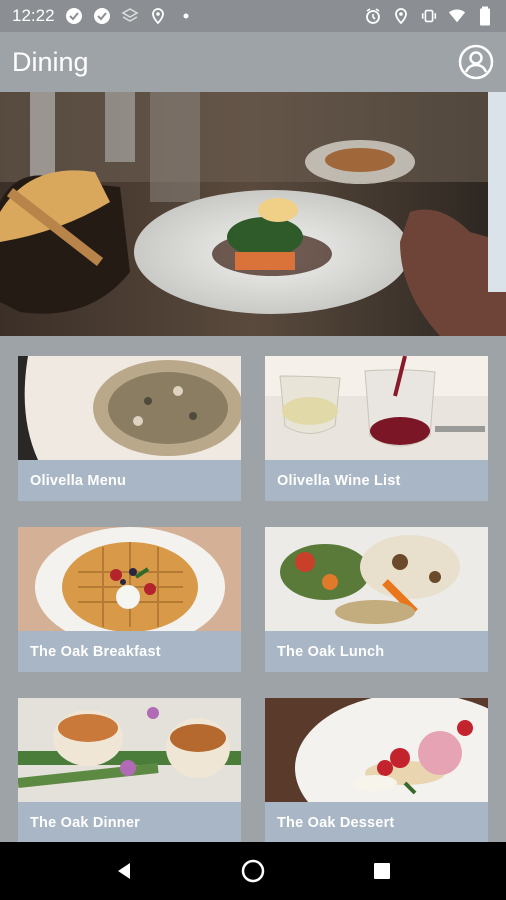 The image size is (506, 900). I want to click on card-the-oak-dessert: The Oak Dessert, so click(376, 770).